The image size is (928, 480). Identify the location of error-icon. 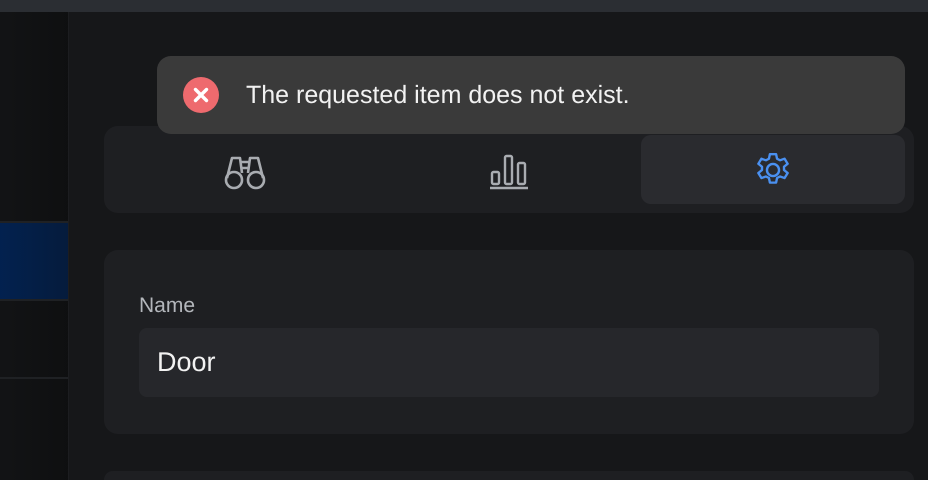
(201, 95).